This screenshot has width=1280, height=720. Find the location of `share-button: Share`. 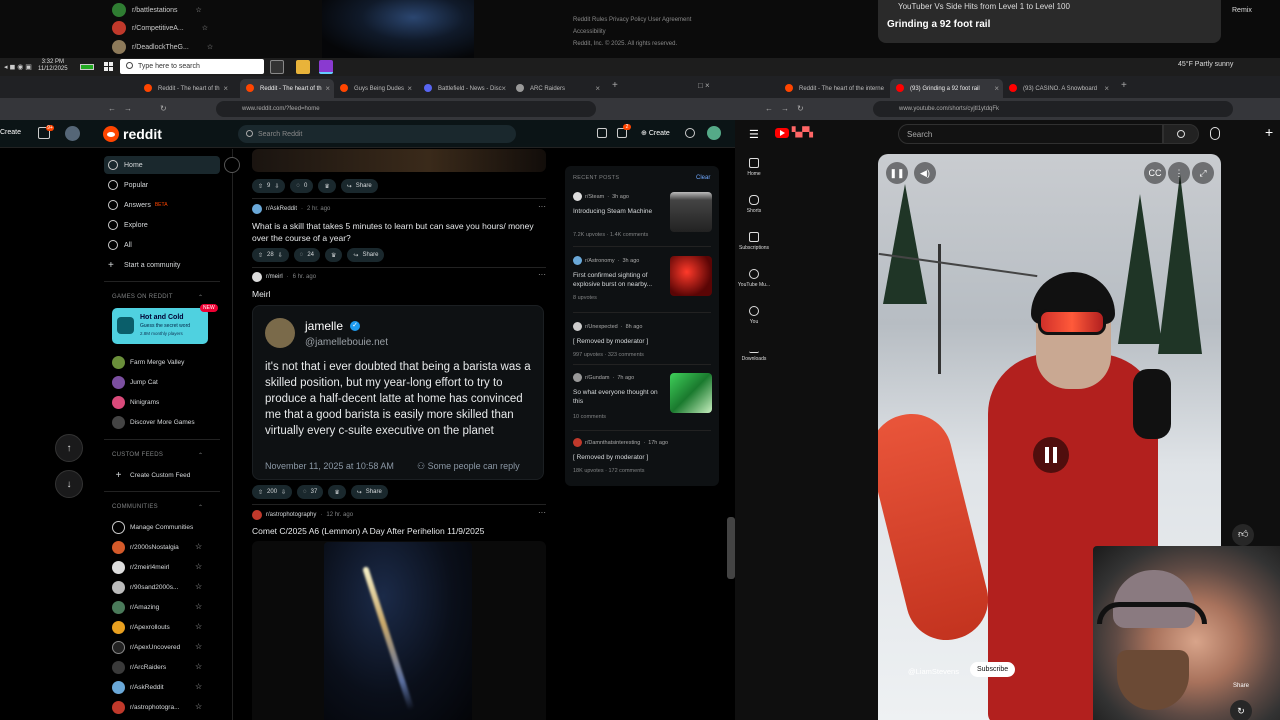

share-button: Share is located at coordinates (1241, 686).